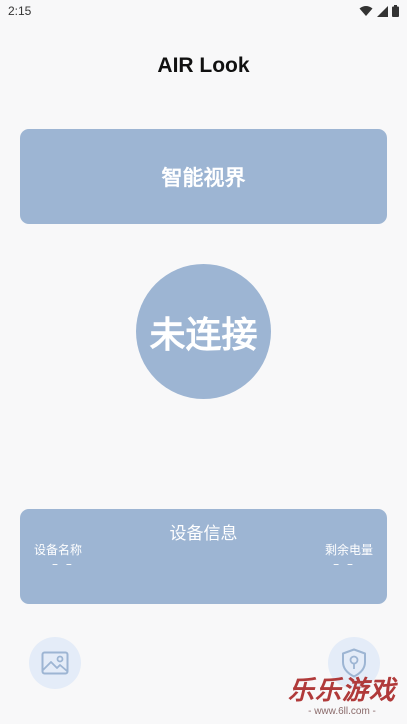 Image resolution: width=407 pixels, height=724 pixels. I want to click on status-bar: 2:15, so click(203, 12).